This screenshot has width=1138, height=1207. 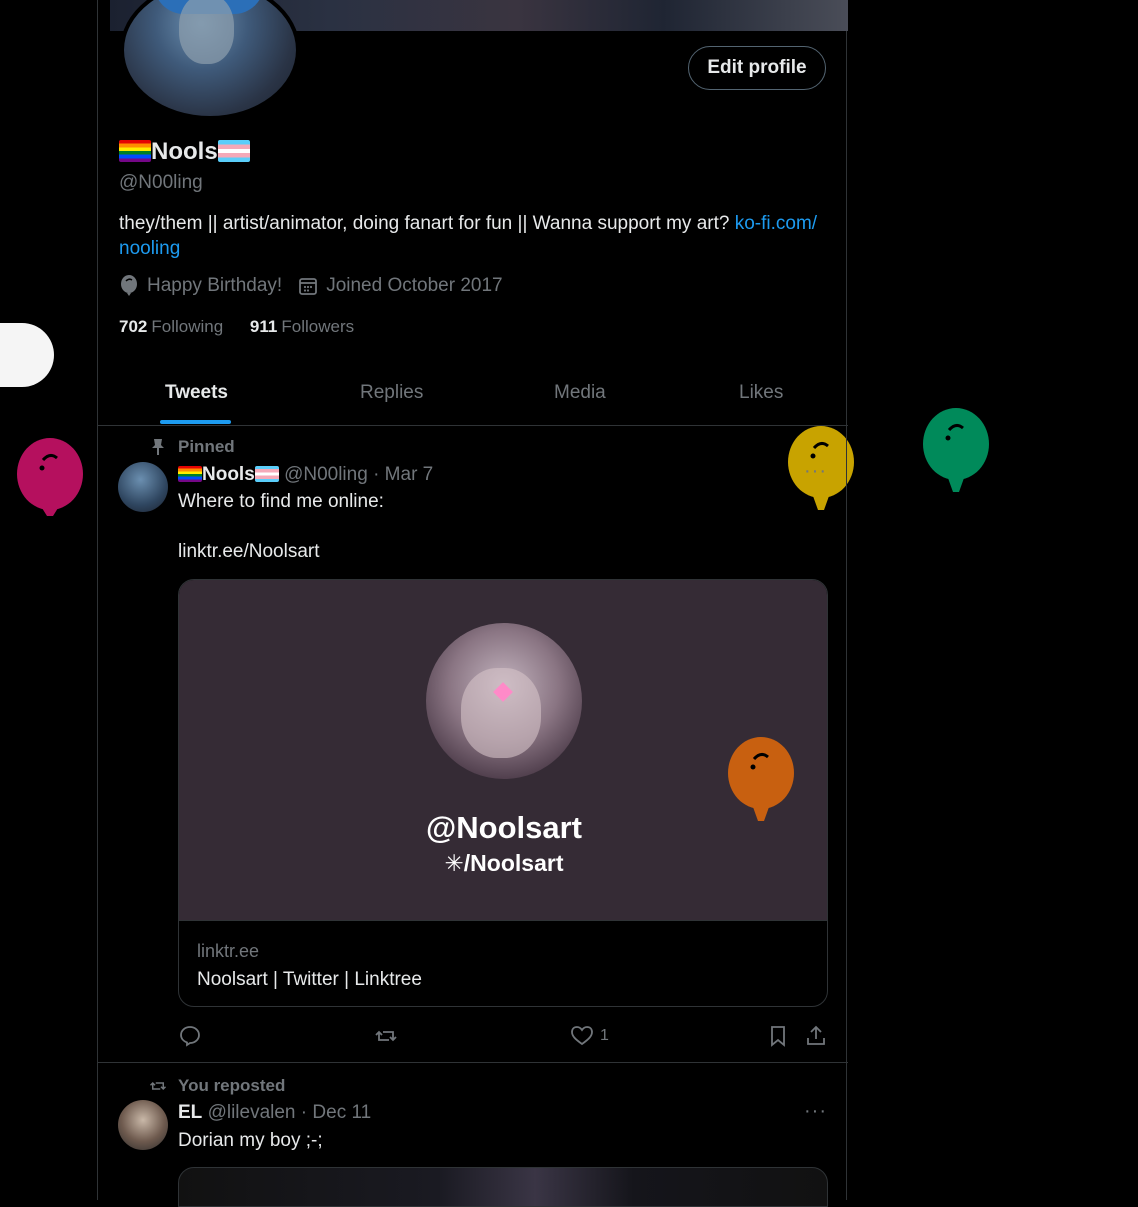 I want to click on followers-label: Followers, so click(x=318, y=326).